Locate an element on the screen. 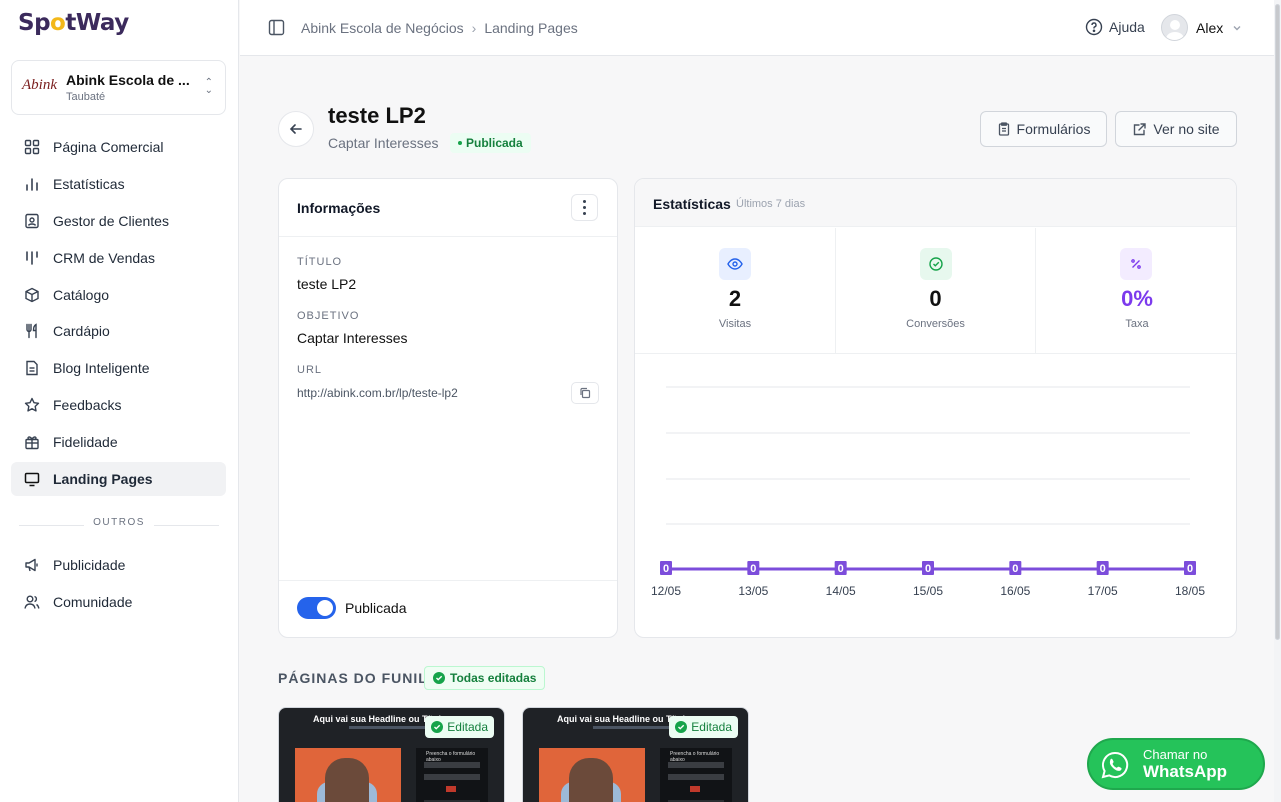 Image resolution: width=1281 pixels, height=802 pixels. eye-icon is located at coordinates (735, 264).